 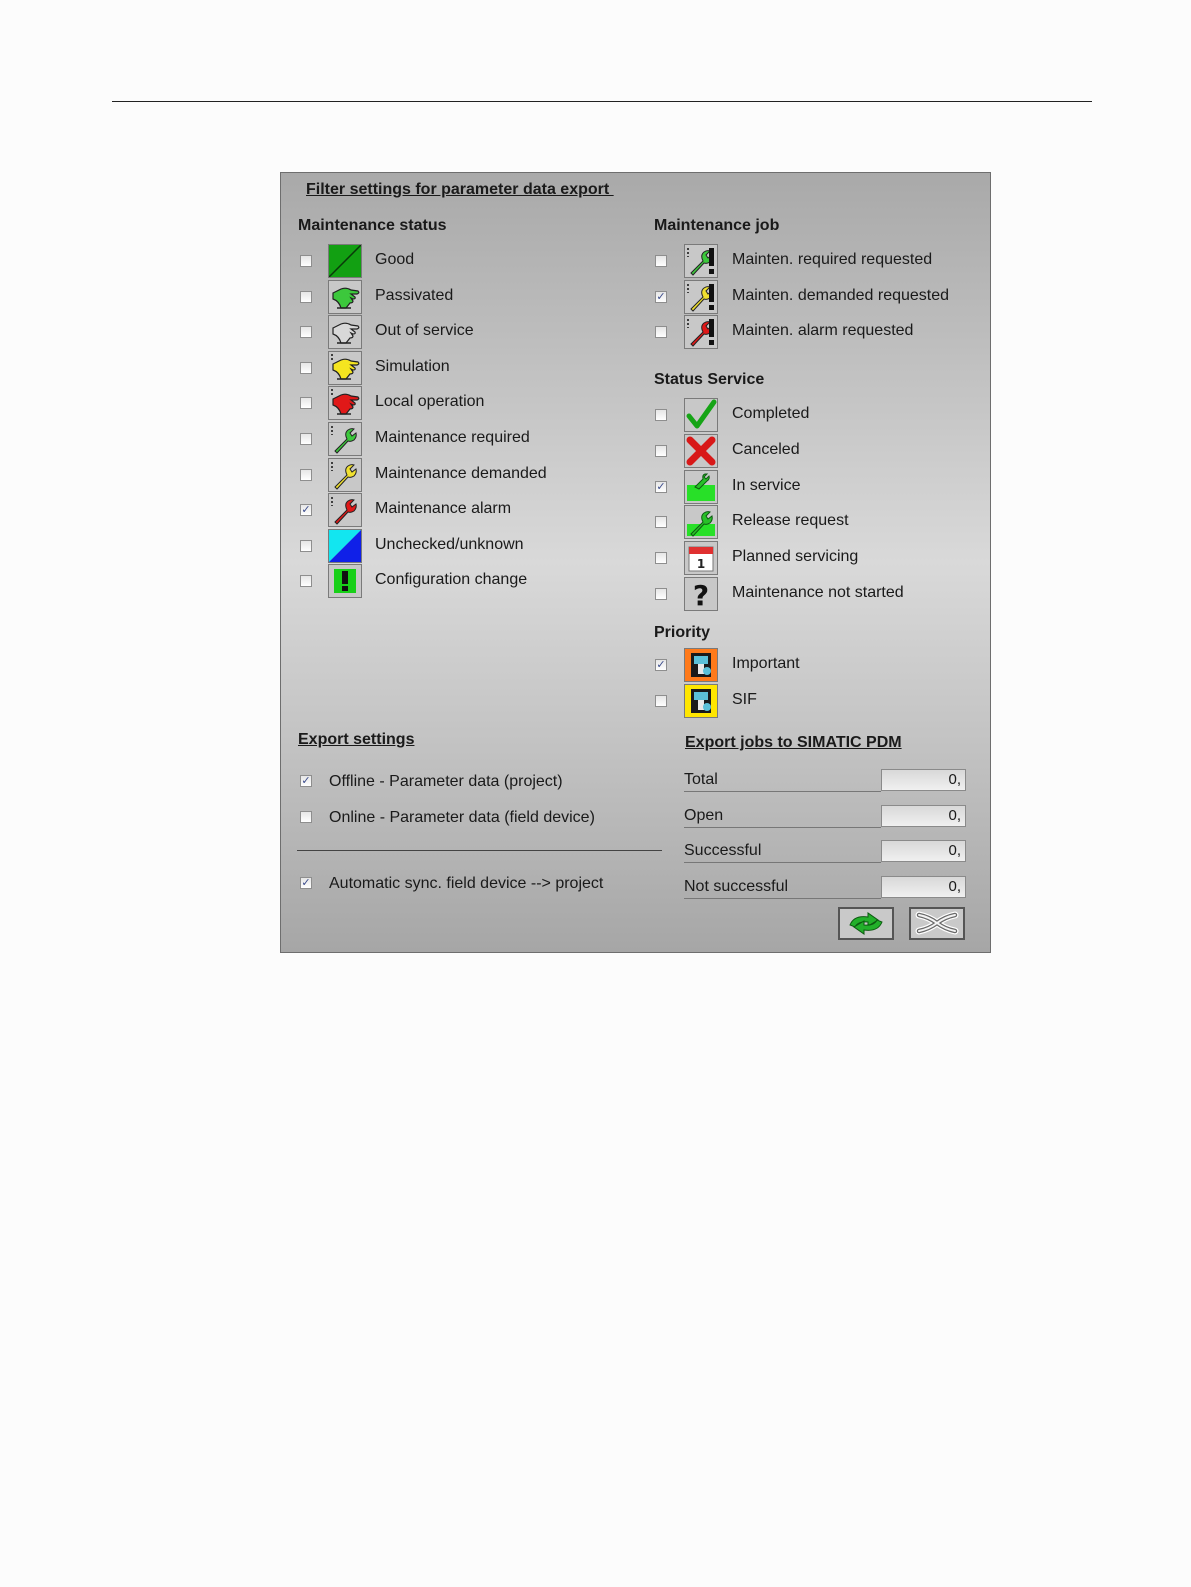 What do you see at coordinates (661, 665) in the screenshot?
I see `important-checkbox: ✓` at bounding box center [661, 665].